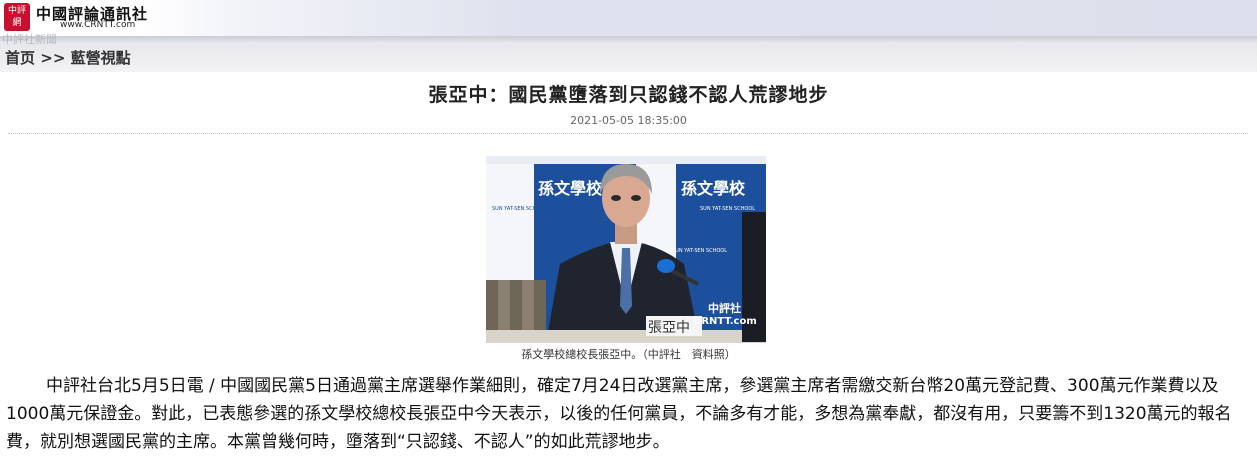  Describe the element at coordinates (628, 58) in the screenshot. I see `breadcrumb-bar` at that location.